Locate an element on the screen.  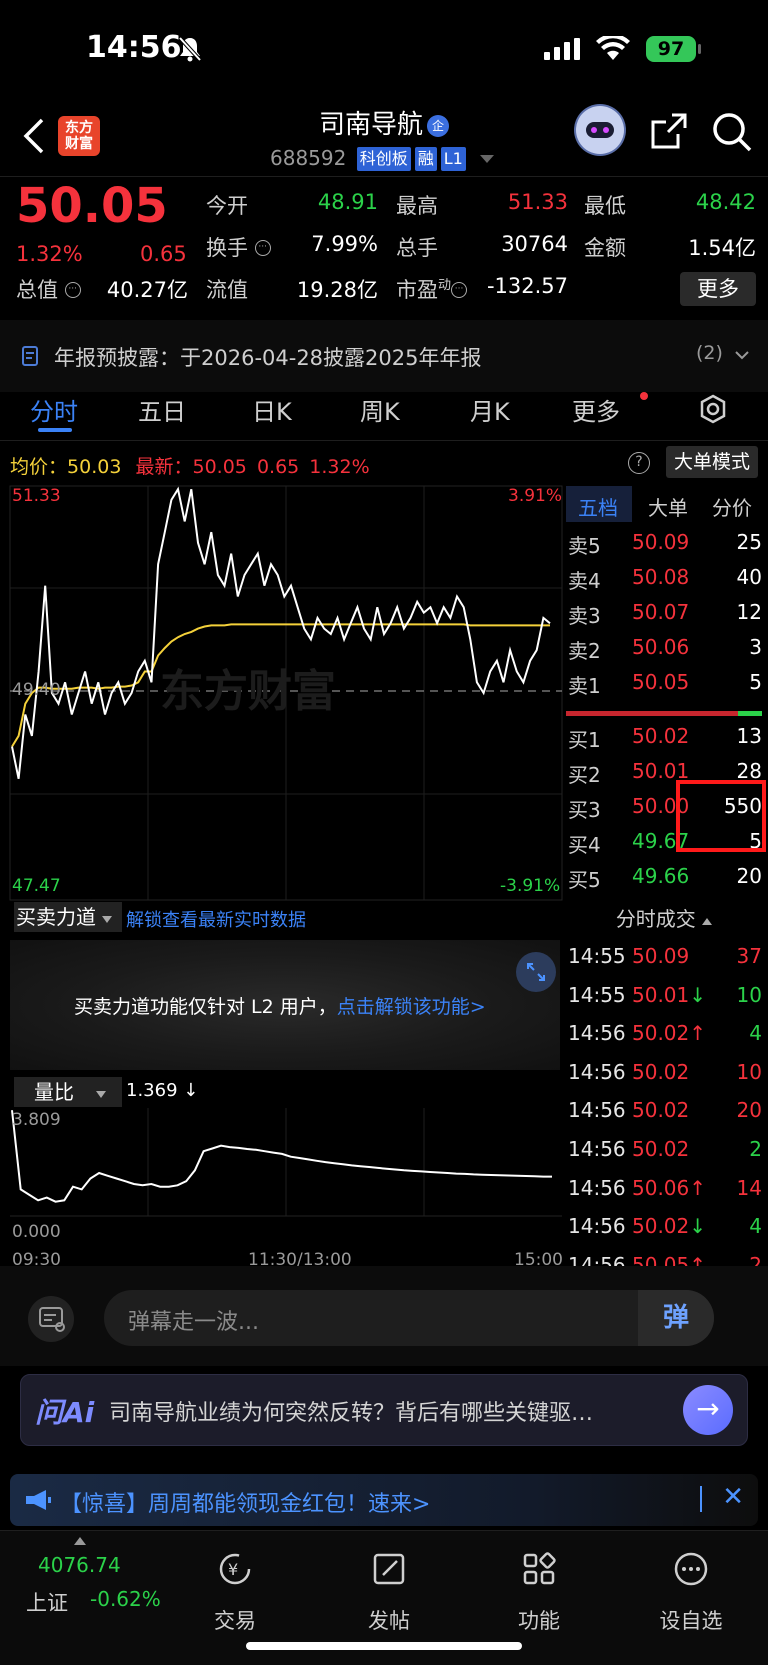
tab-more: 更多 is located at coordinates (596, 409).